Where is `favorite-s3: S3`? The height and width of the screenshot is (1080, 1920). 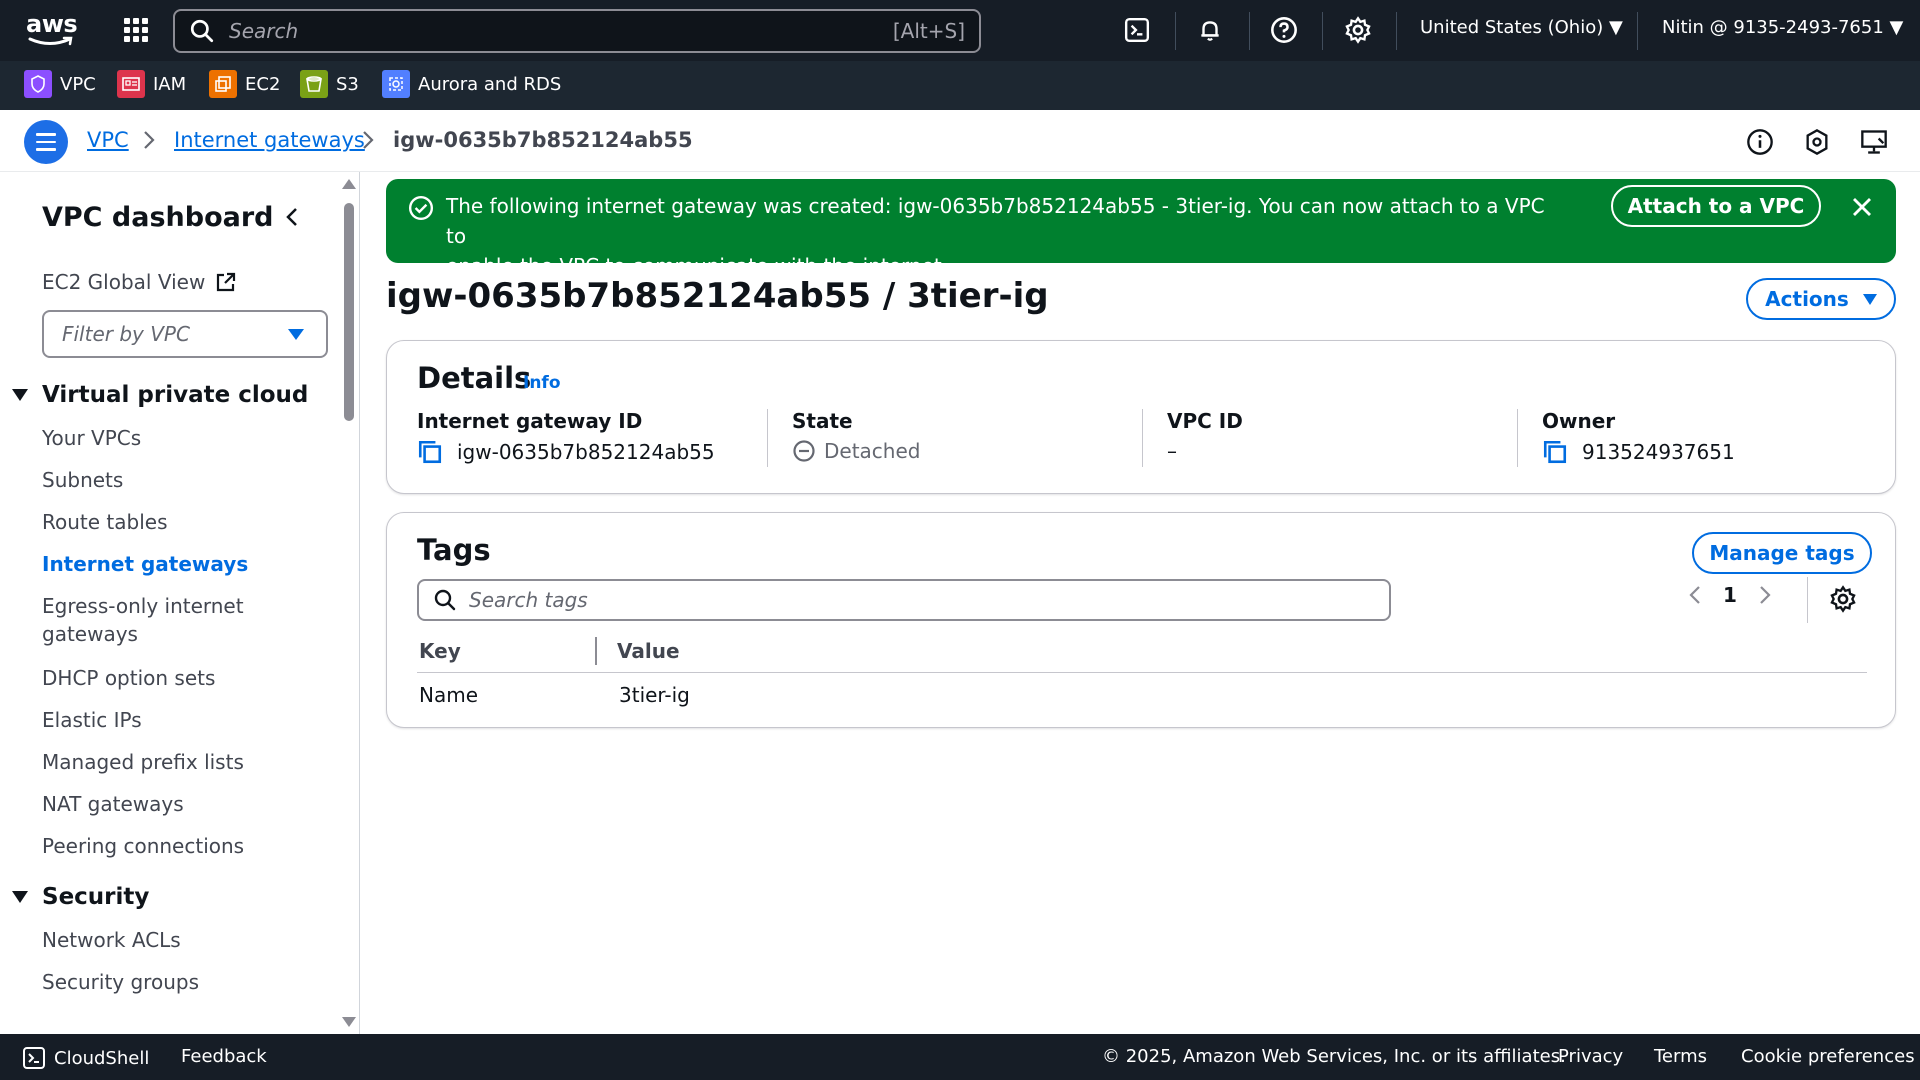 favorite-s3: S3 is located at coordinates (329, 84).